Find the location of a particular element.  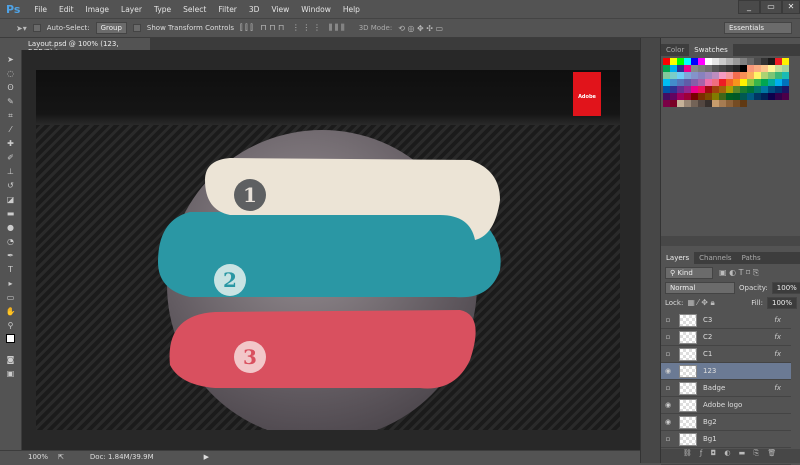

path-select-tool: ▸ is located at coordinates (11, 284).